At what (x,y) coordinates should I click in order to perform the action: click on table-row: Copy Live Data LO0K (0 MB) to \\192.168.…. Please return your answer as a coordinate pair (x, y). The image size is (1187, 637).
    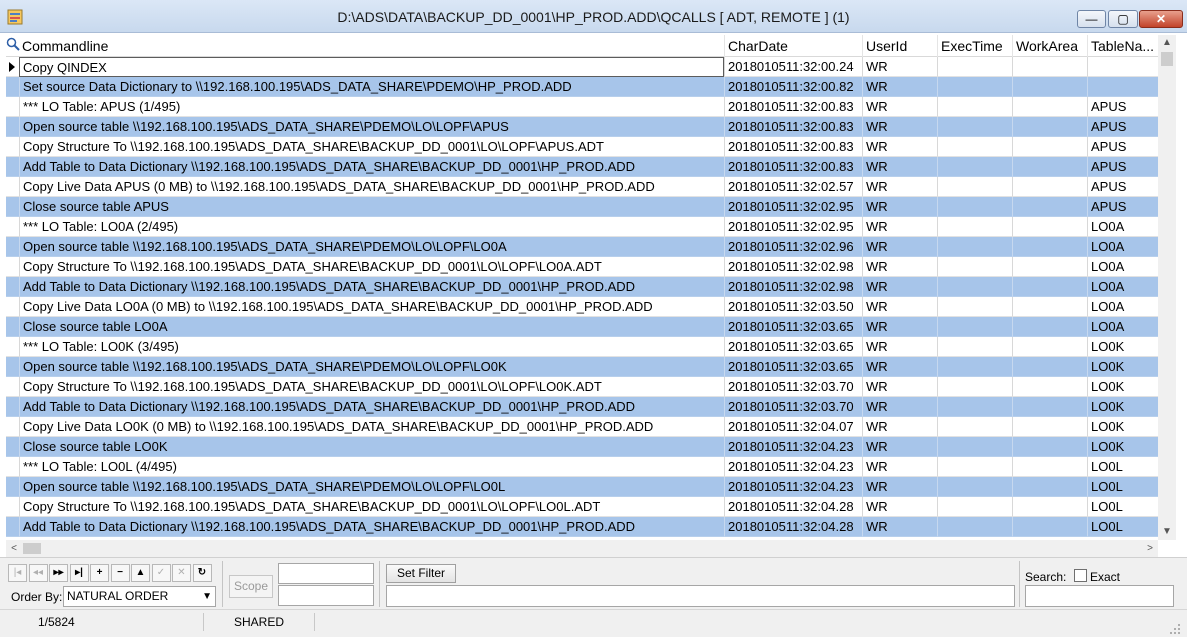
    Looking at the image, I should click on (584, 427).